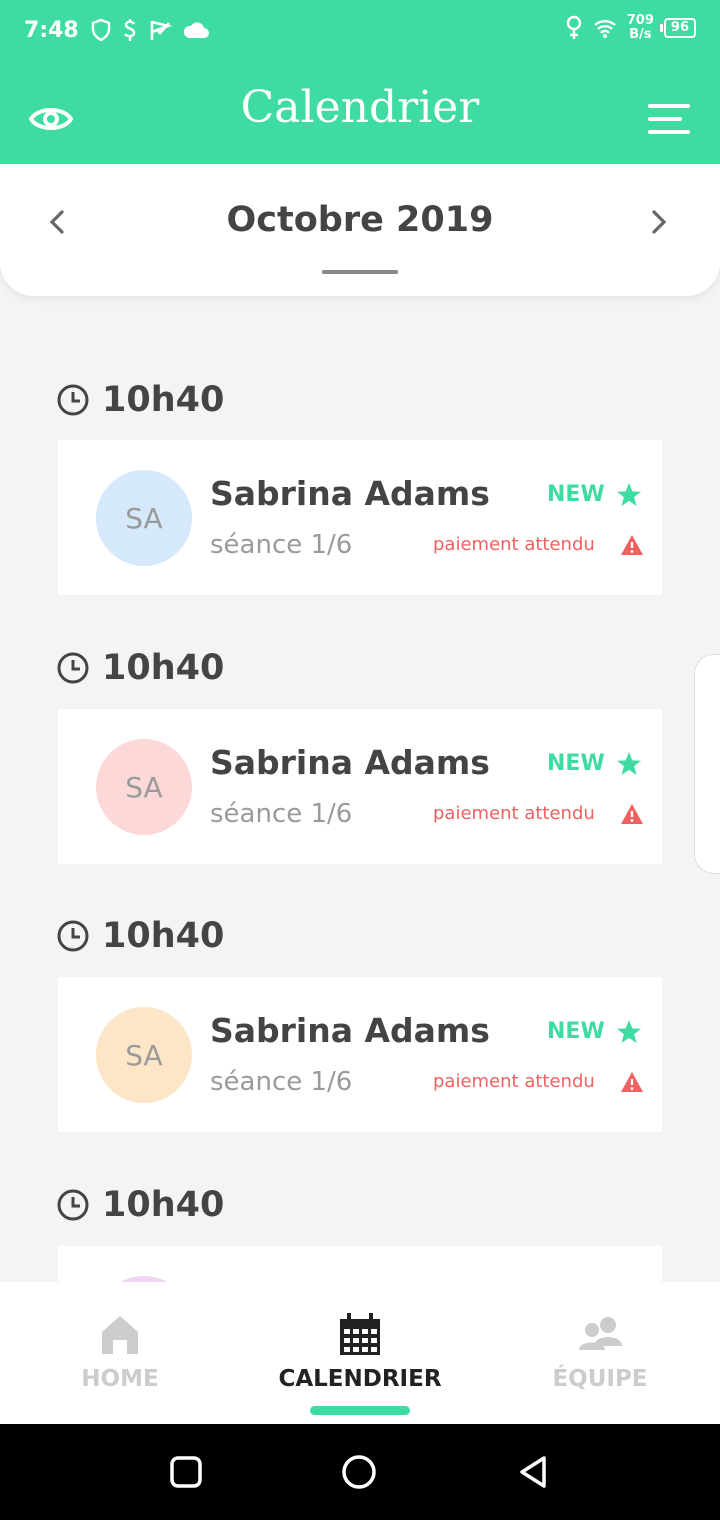  Describe the element at coordinates (669, 119) in the screenshot. I see `menu-icon` at that location.